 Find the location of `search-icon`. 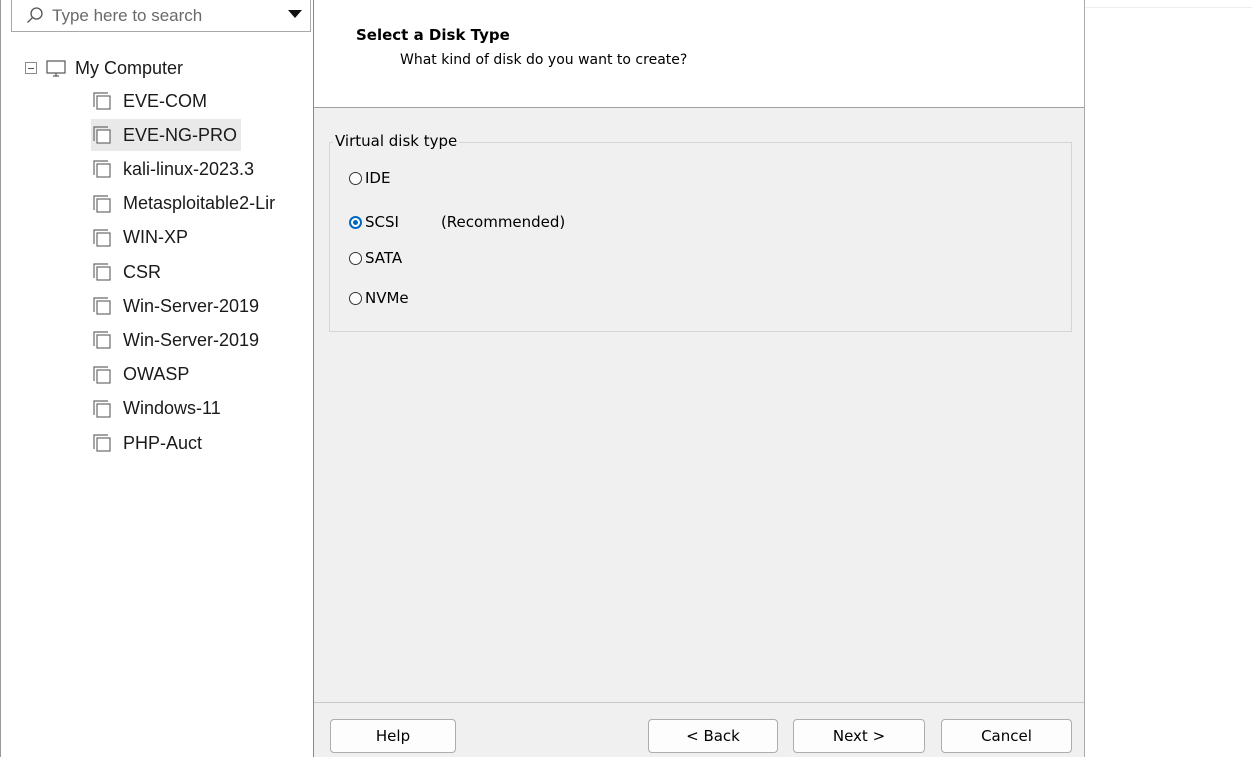

search-icon is located at coordinates (35, 16).